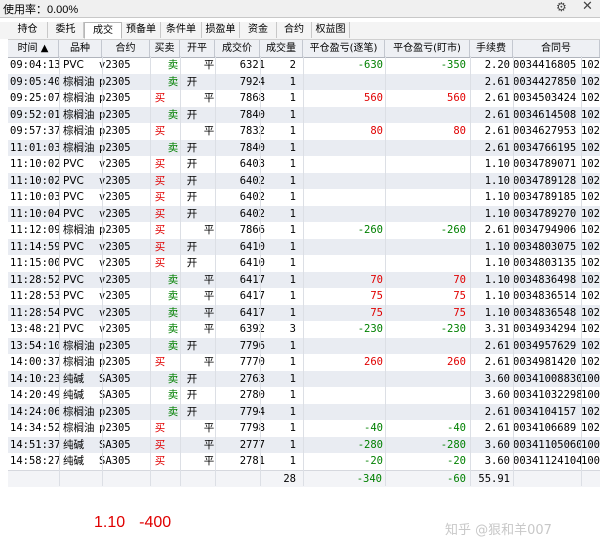 The height and width of the screenshot is (551, 600). Describe the element at coordinates (33, 48) in the screenshot. I see `col-header-0: 时间 ▲` at that location.